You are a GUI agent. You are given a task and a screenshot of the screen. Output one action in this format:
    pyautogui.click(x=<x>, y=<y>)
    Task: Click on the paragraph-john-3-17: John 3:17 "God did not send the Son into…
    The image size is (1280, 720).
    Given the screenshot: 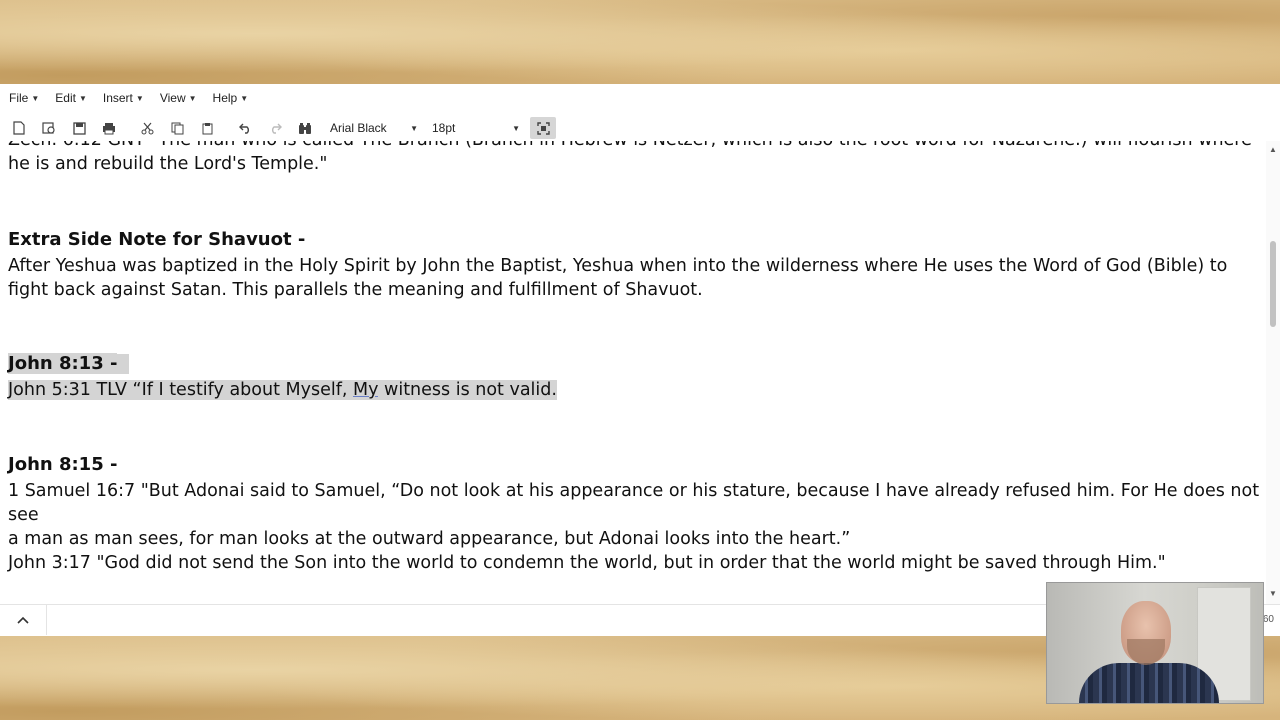 What is the action you would take?
    pyautogui.click(x=587, y=563)
    